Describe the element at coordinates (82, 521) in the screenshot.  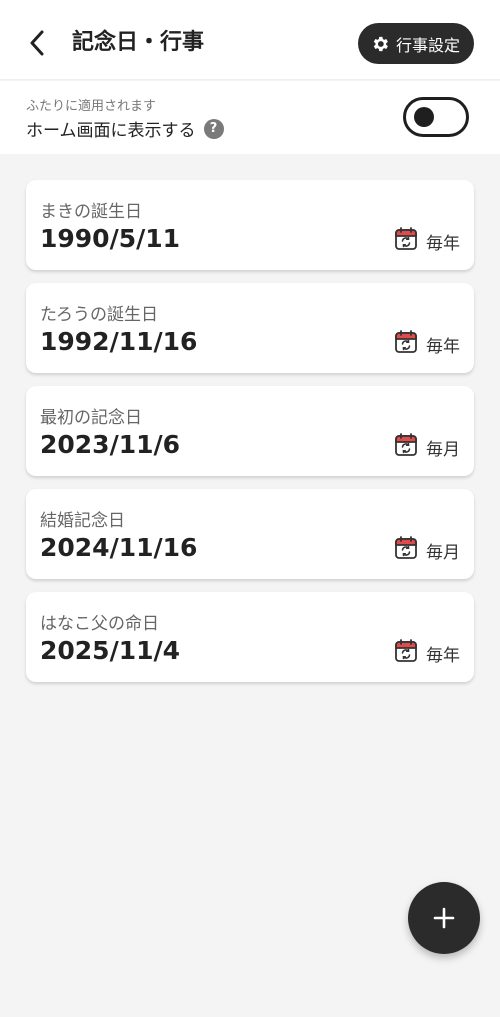
I see `event-name: 結婚記念日` at that location.